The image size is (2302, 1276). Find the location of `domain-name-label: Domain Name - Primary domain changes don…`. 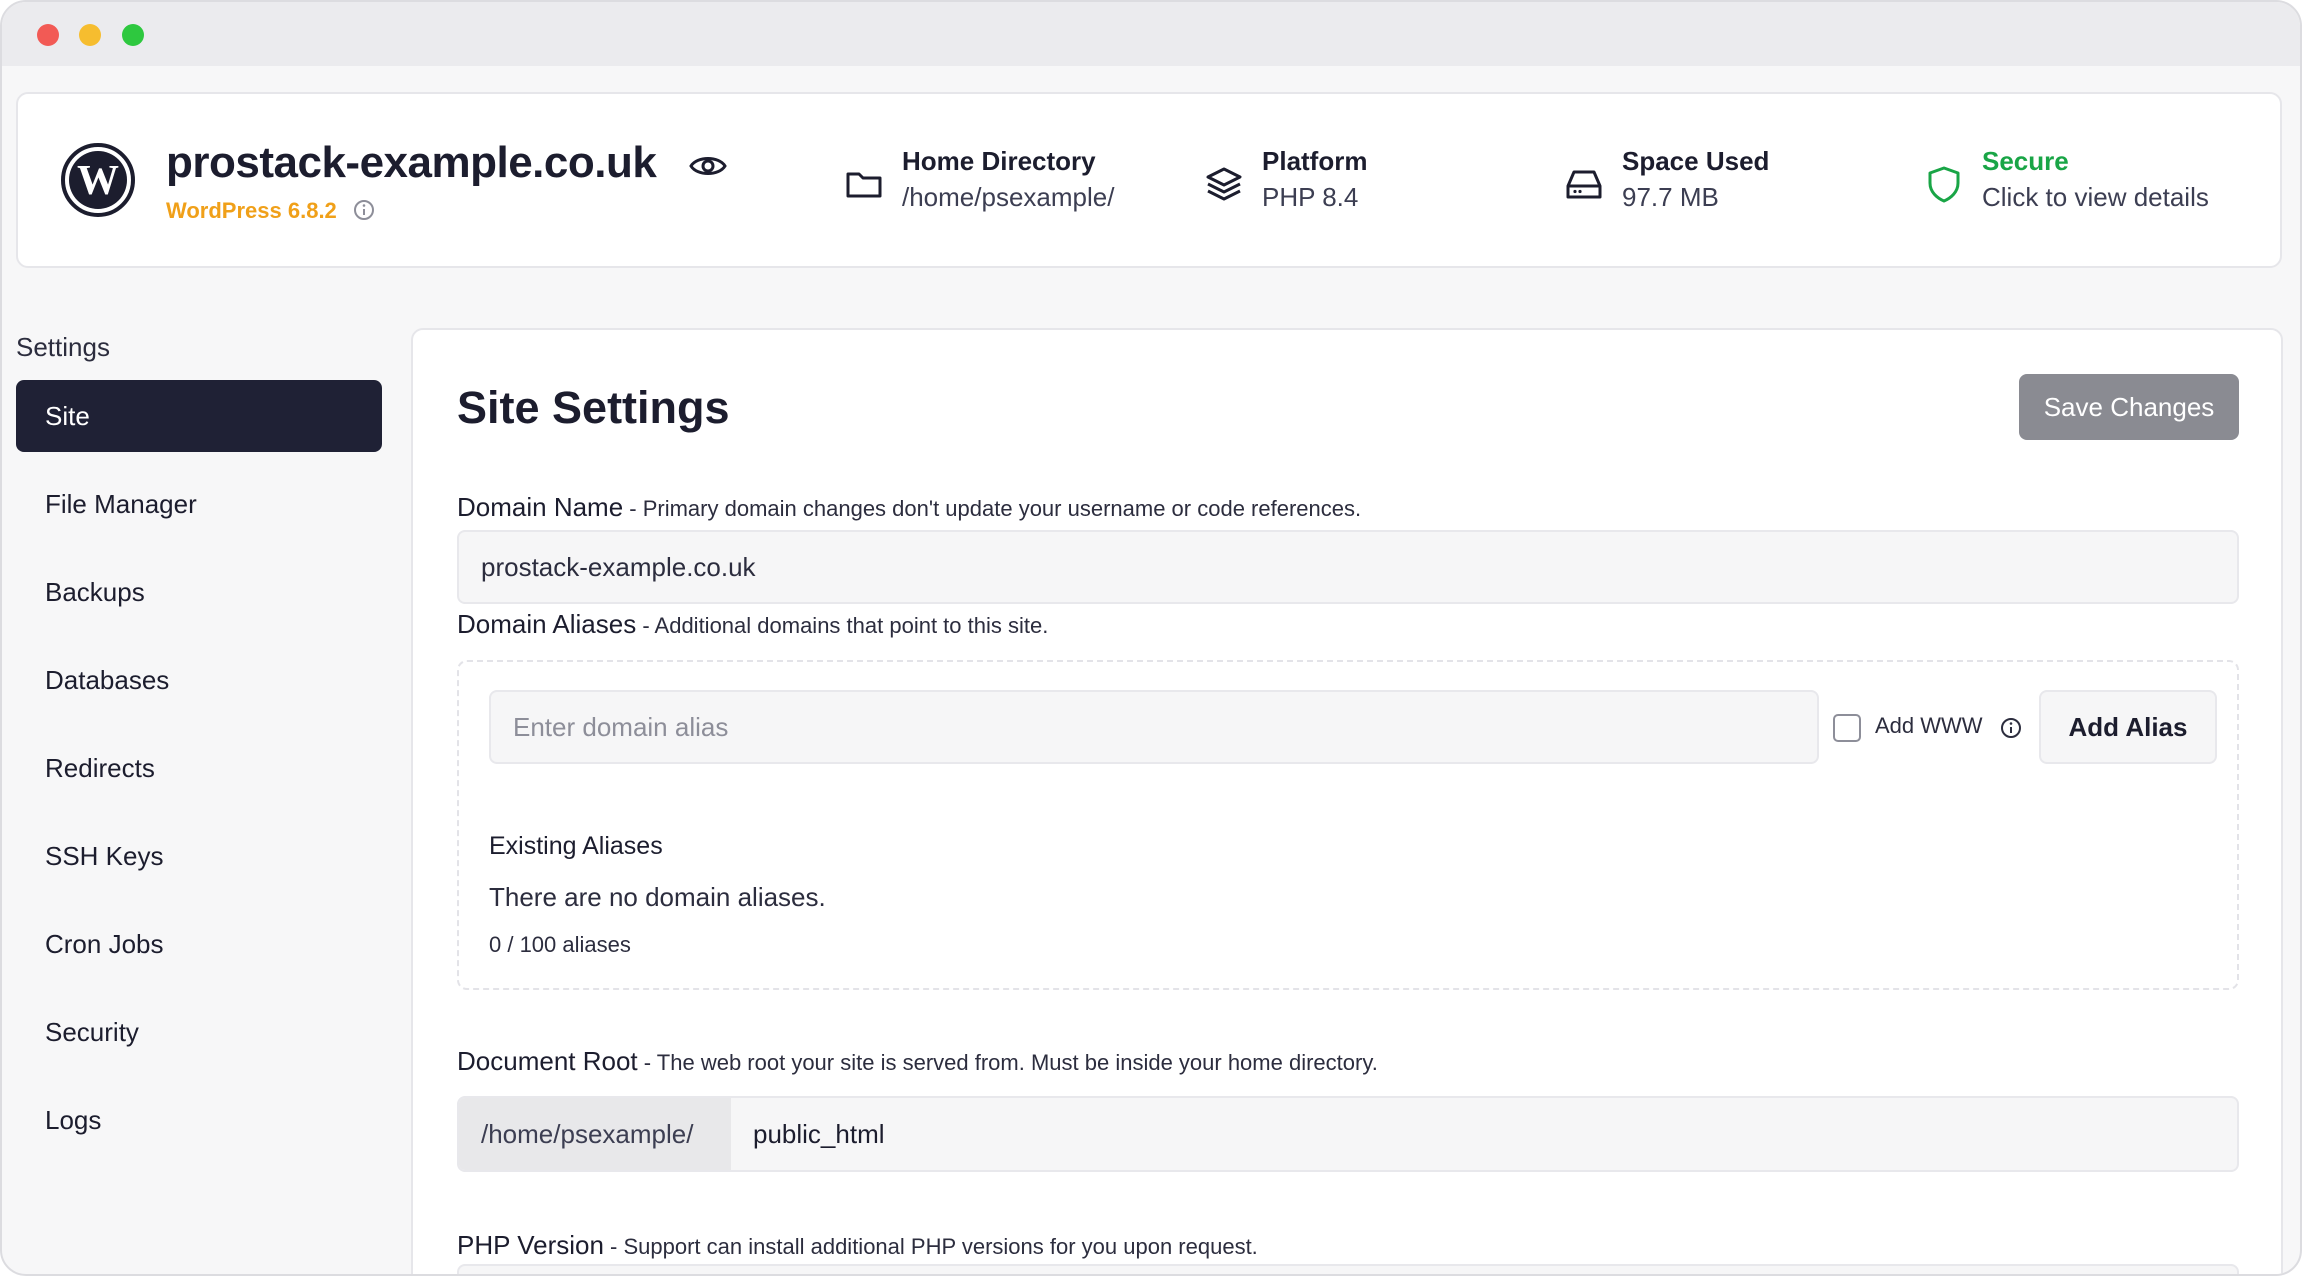

domain-name-label: Domain Name - Primary domain changes don… is located at coordinates (909, 507).